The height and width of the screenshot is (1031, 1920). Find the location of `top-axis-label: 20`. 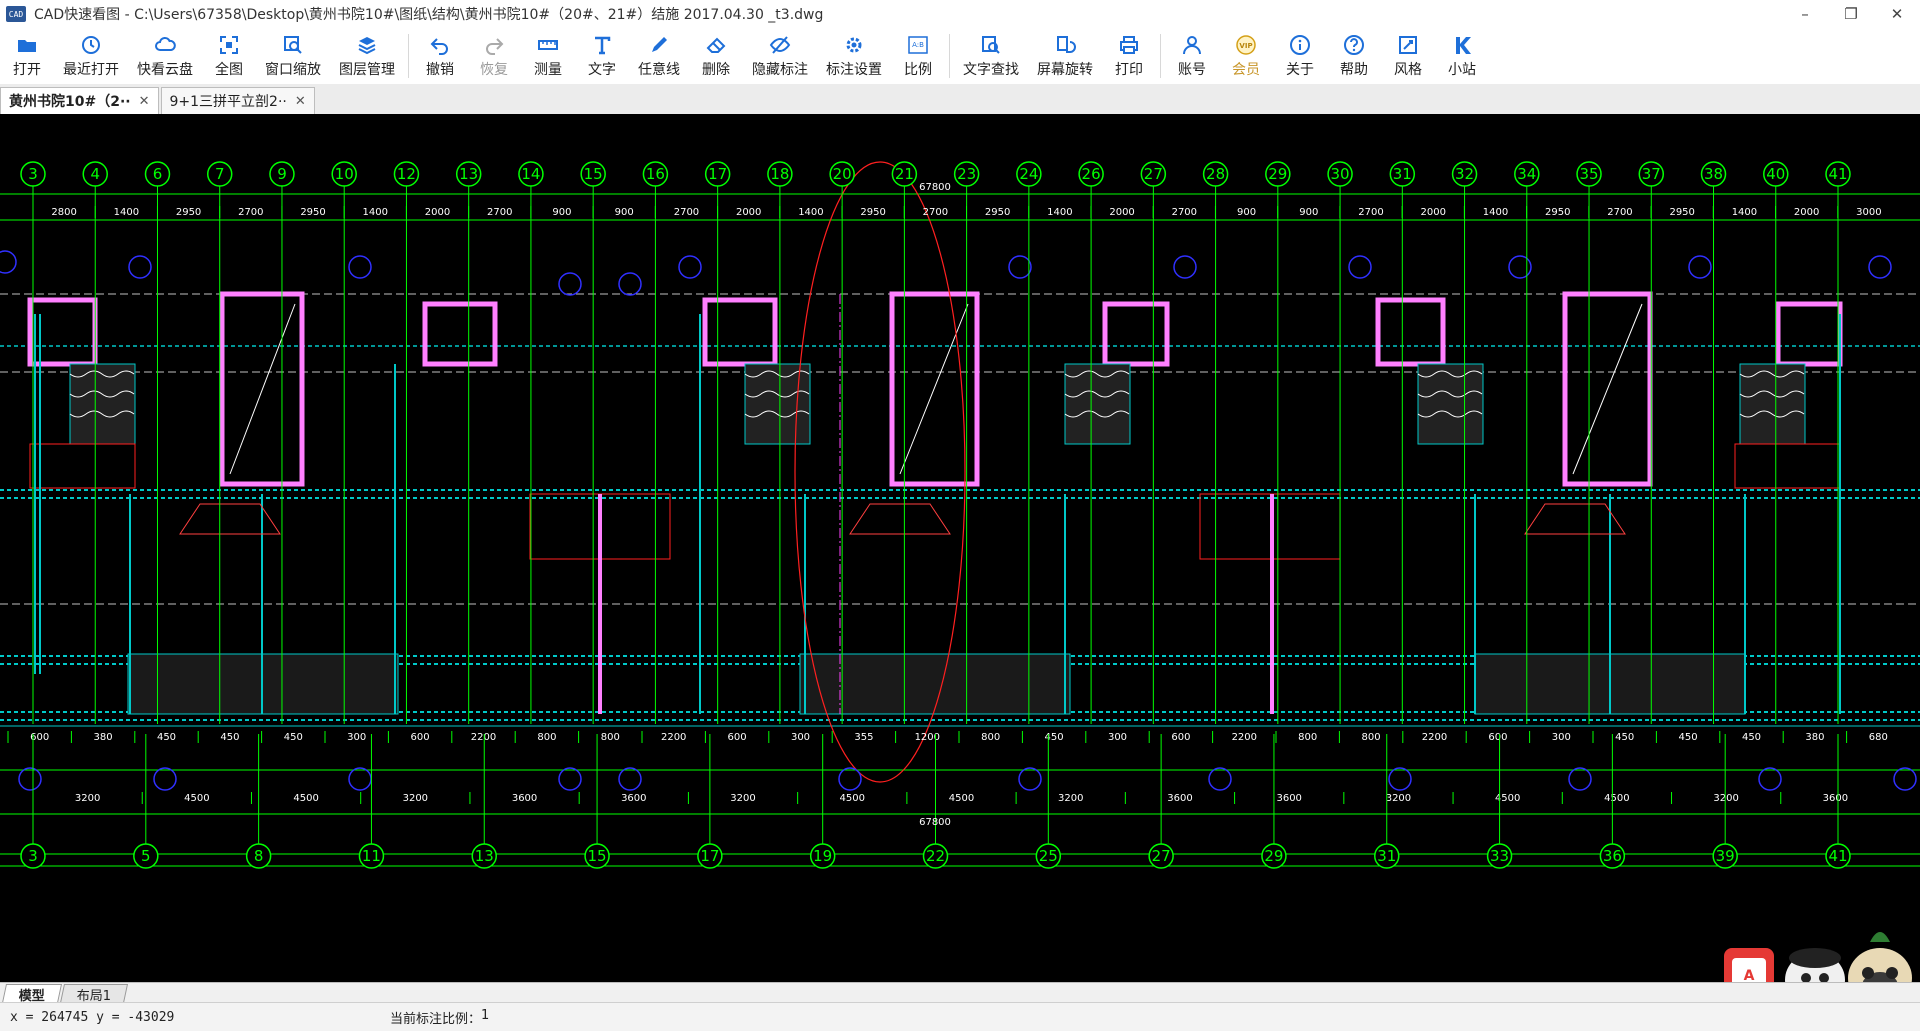

top-axis-label: 20 is located at coordinates (842, 174).